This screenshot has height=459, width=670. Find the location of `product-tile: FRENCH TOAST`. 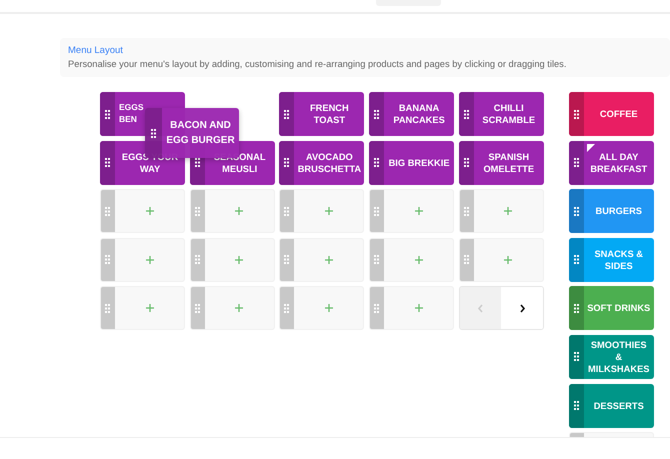

product-tile: FRENCH TOAST is located at coordinates (321, 114).